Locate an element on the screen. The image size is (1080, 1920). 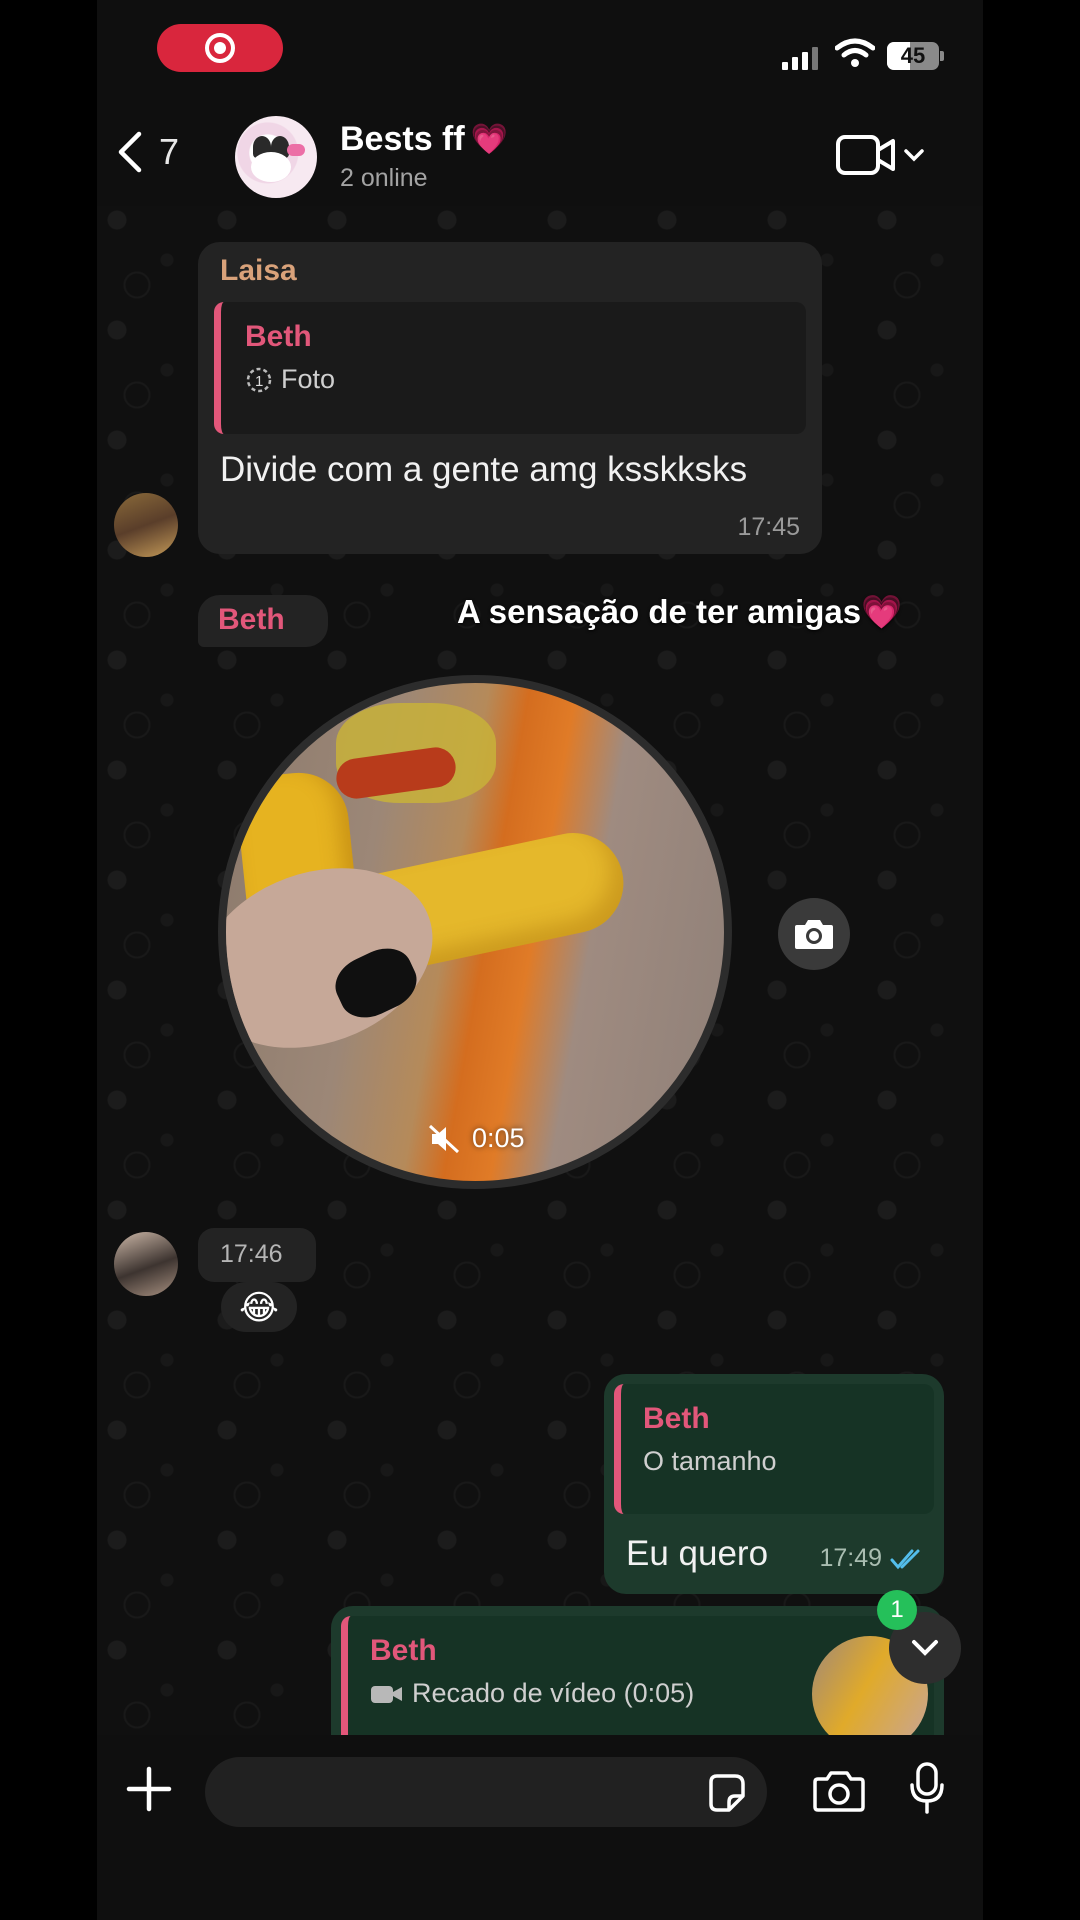
group-name: Bests ff 💗 is located at coordinates (424, 139).